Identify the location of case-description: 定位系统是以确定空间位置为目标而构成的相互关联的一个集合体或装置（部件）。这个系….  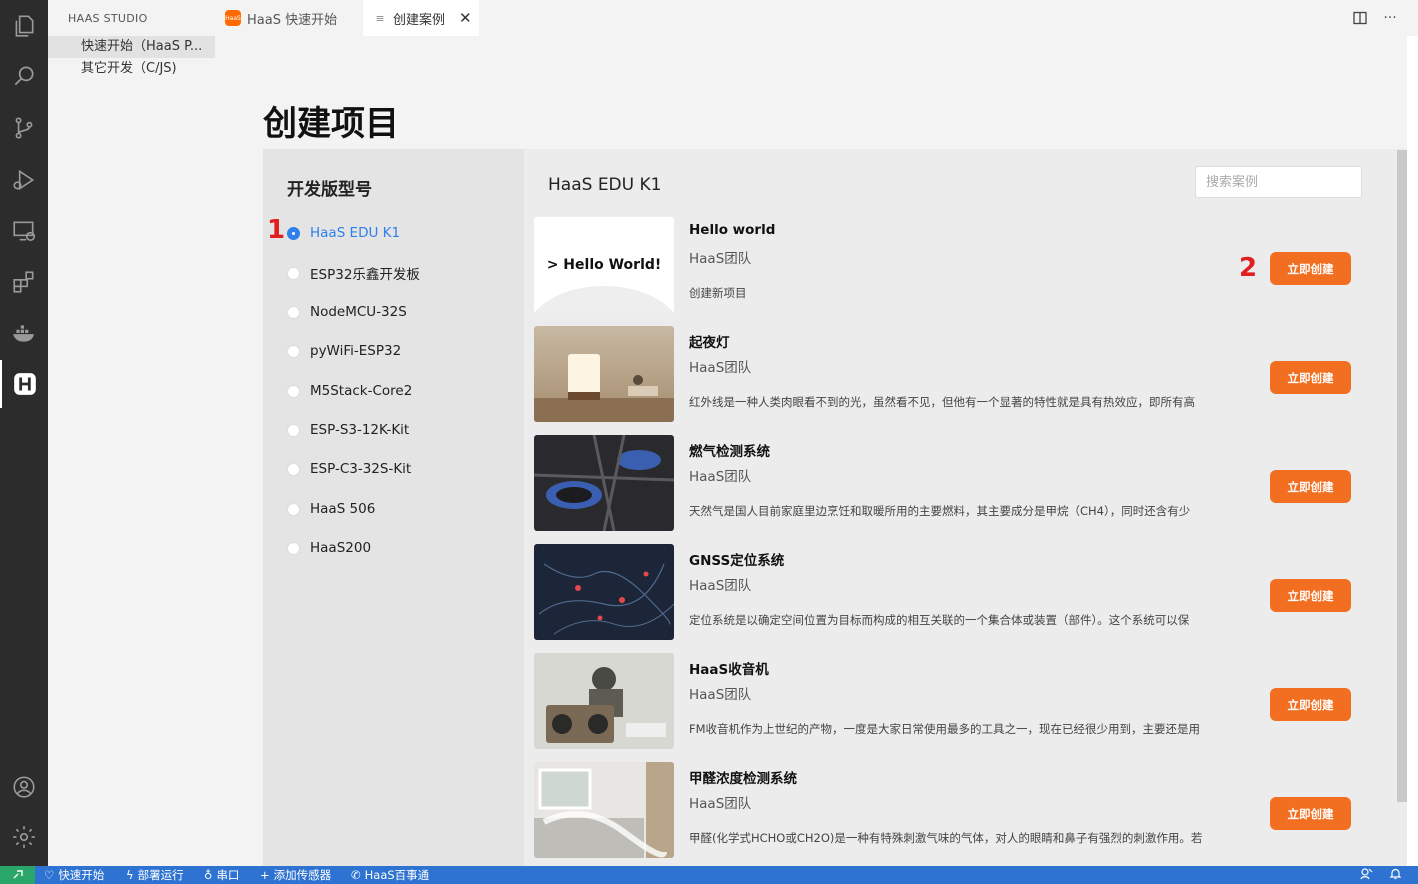
(939, 620).